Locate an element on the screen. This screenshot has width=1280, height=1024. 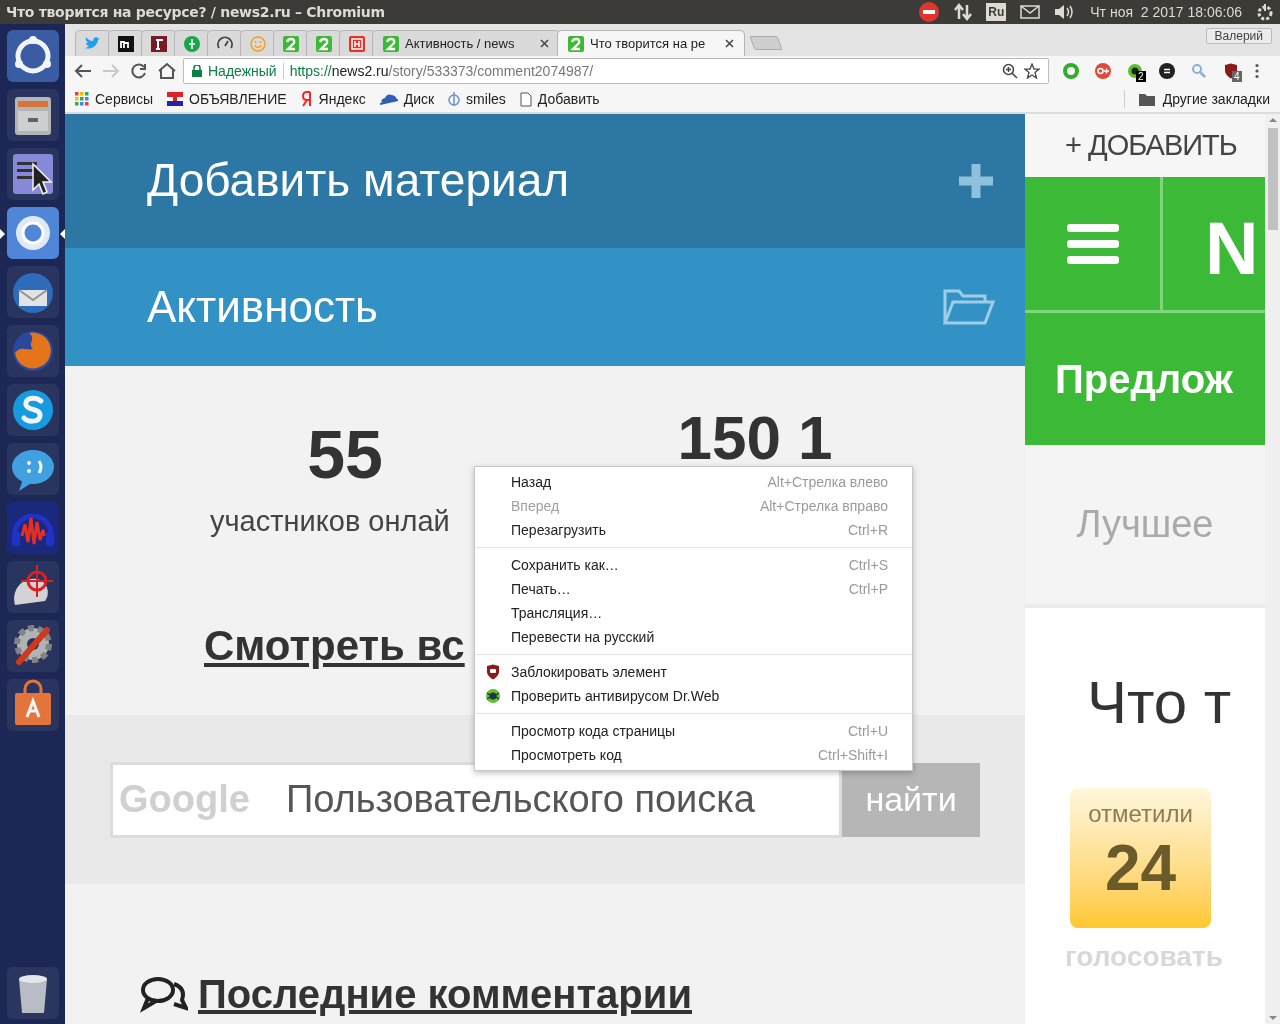
scrollbar-thumb is located at coordinates (1272, 179).